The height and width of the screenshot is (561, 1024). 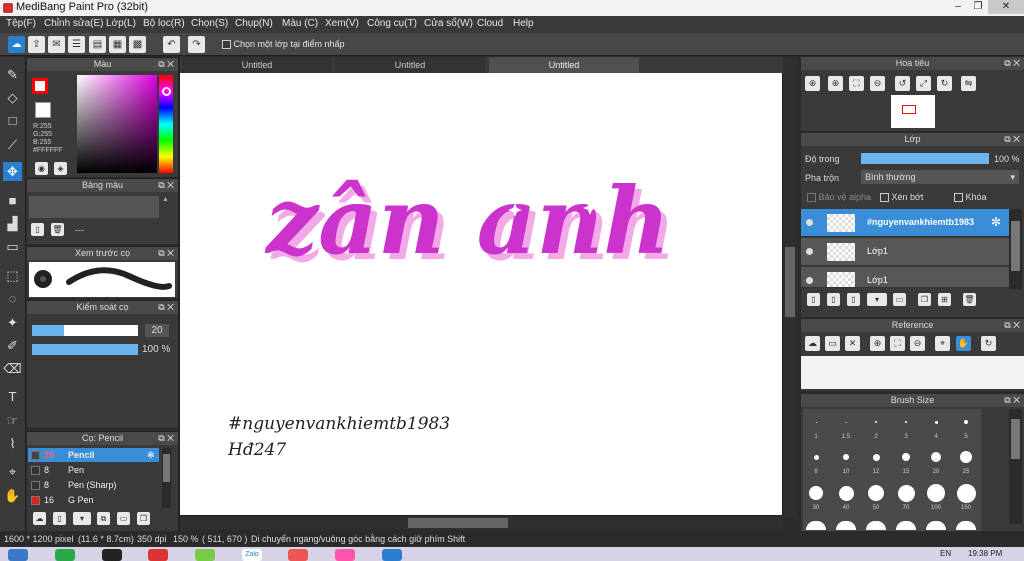 I want to click on menu-snap: Chụp(N), so click(x=254, y=23).